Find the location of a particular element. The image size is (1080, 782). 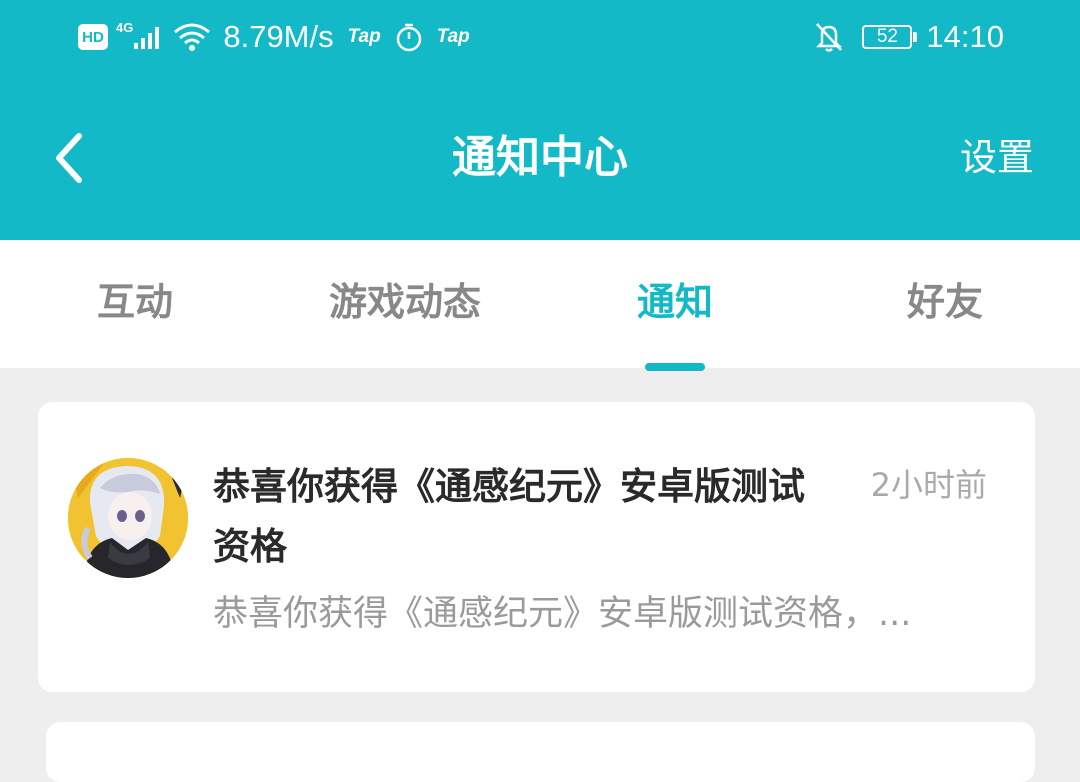

back-button is located at coordinates (69, 158).